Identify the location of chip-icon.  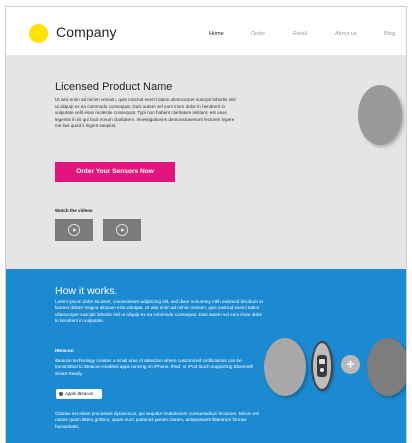
(322, 366).